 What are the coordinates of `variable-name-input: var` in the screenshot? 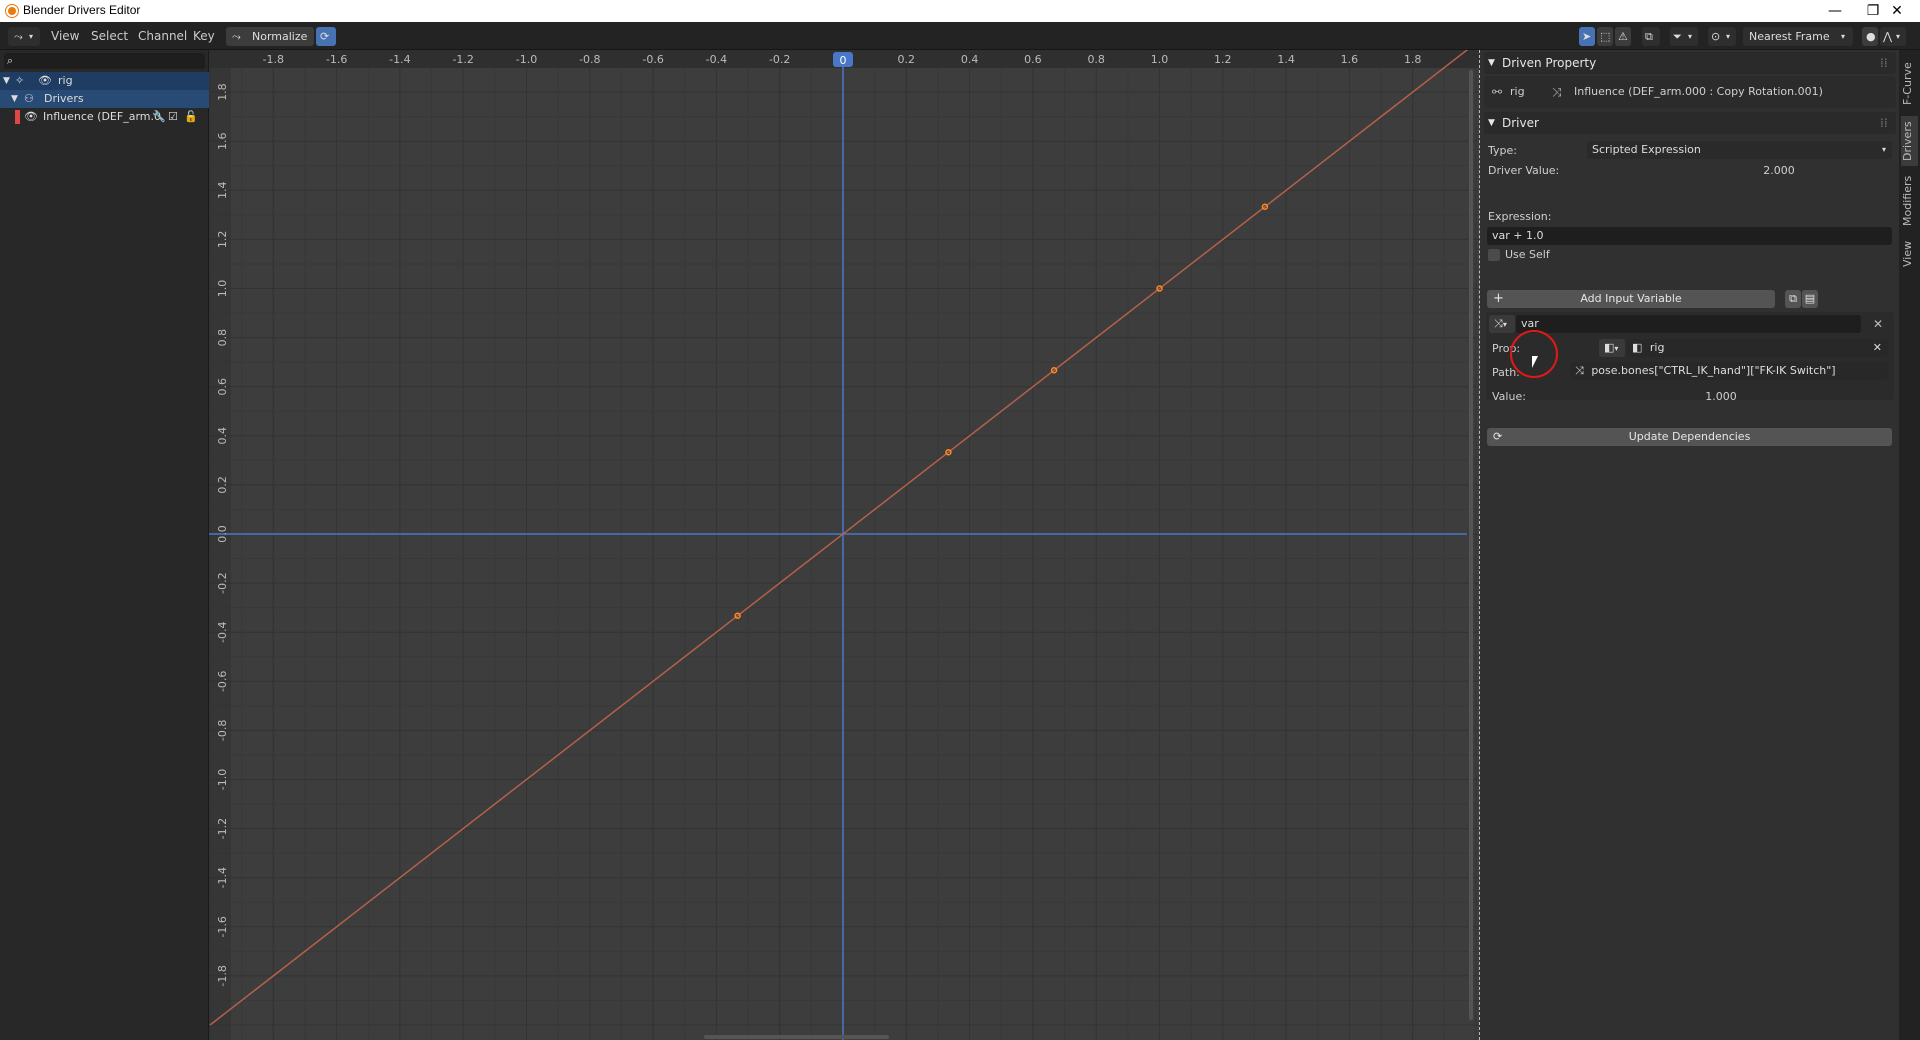 It's located at (1688, 324).